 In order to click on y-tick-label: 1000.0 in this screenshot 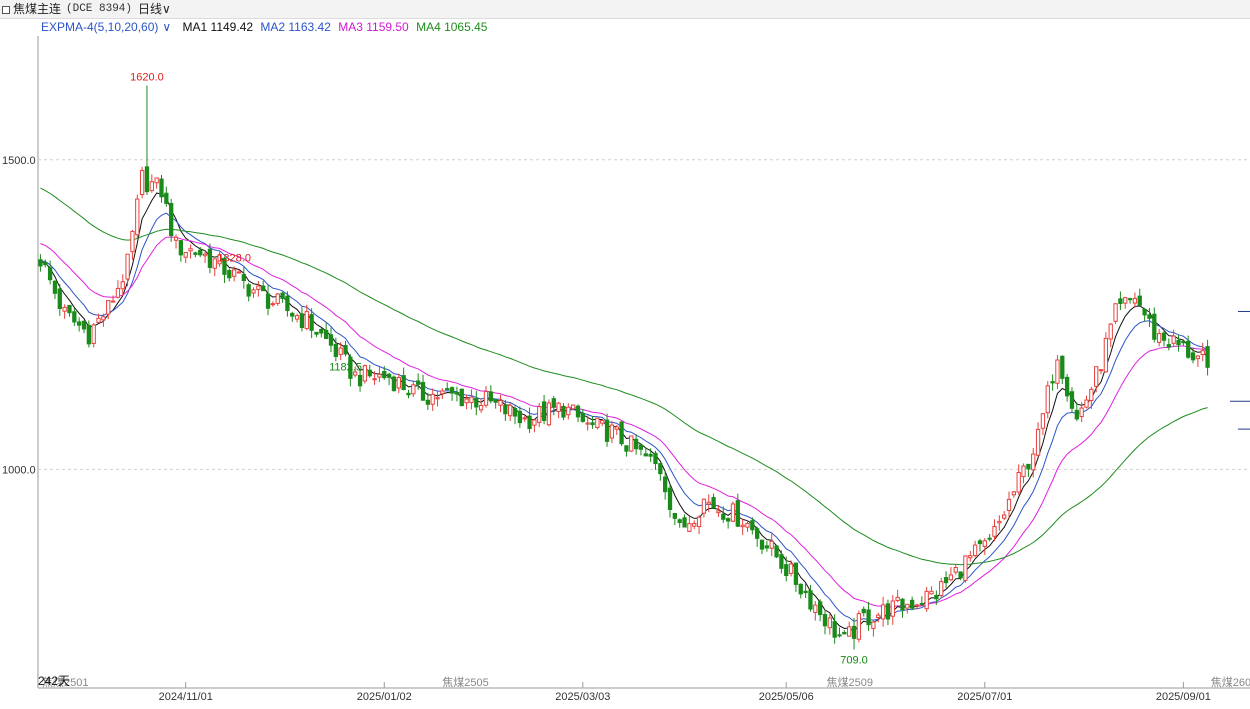, I will do `click(19, 470)`.